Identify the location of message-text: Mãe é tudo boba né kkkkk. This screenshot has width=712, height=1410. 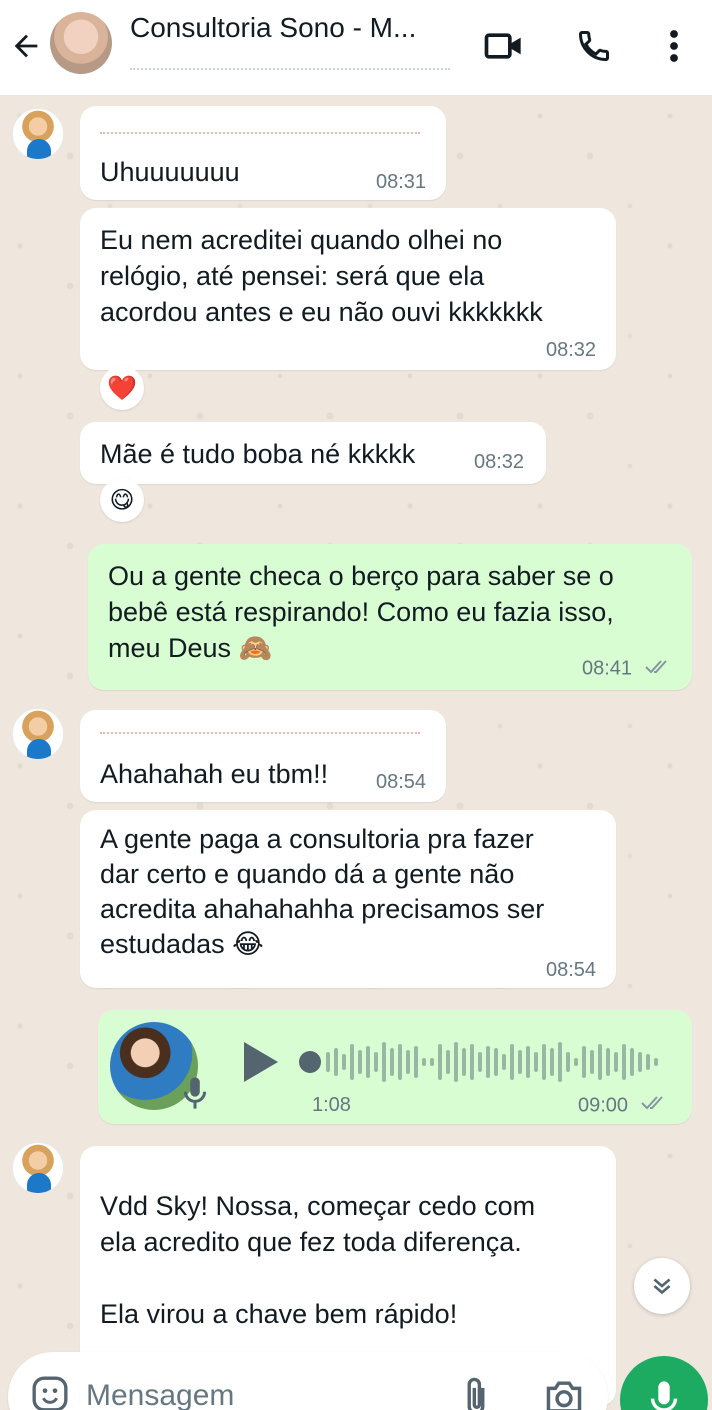
(258, 454).